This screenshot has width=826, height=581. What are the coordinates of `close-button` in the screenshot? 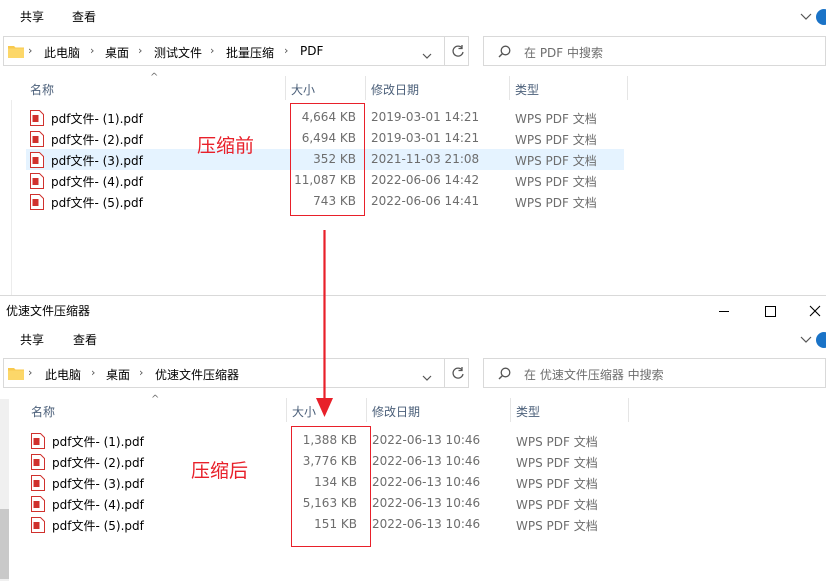 It's located at (809, 311).